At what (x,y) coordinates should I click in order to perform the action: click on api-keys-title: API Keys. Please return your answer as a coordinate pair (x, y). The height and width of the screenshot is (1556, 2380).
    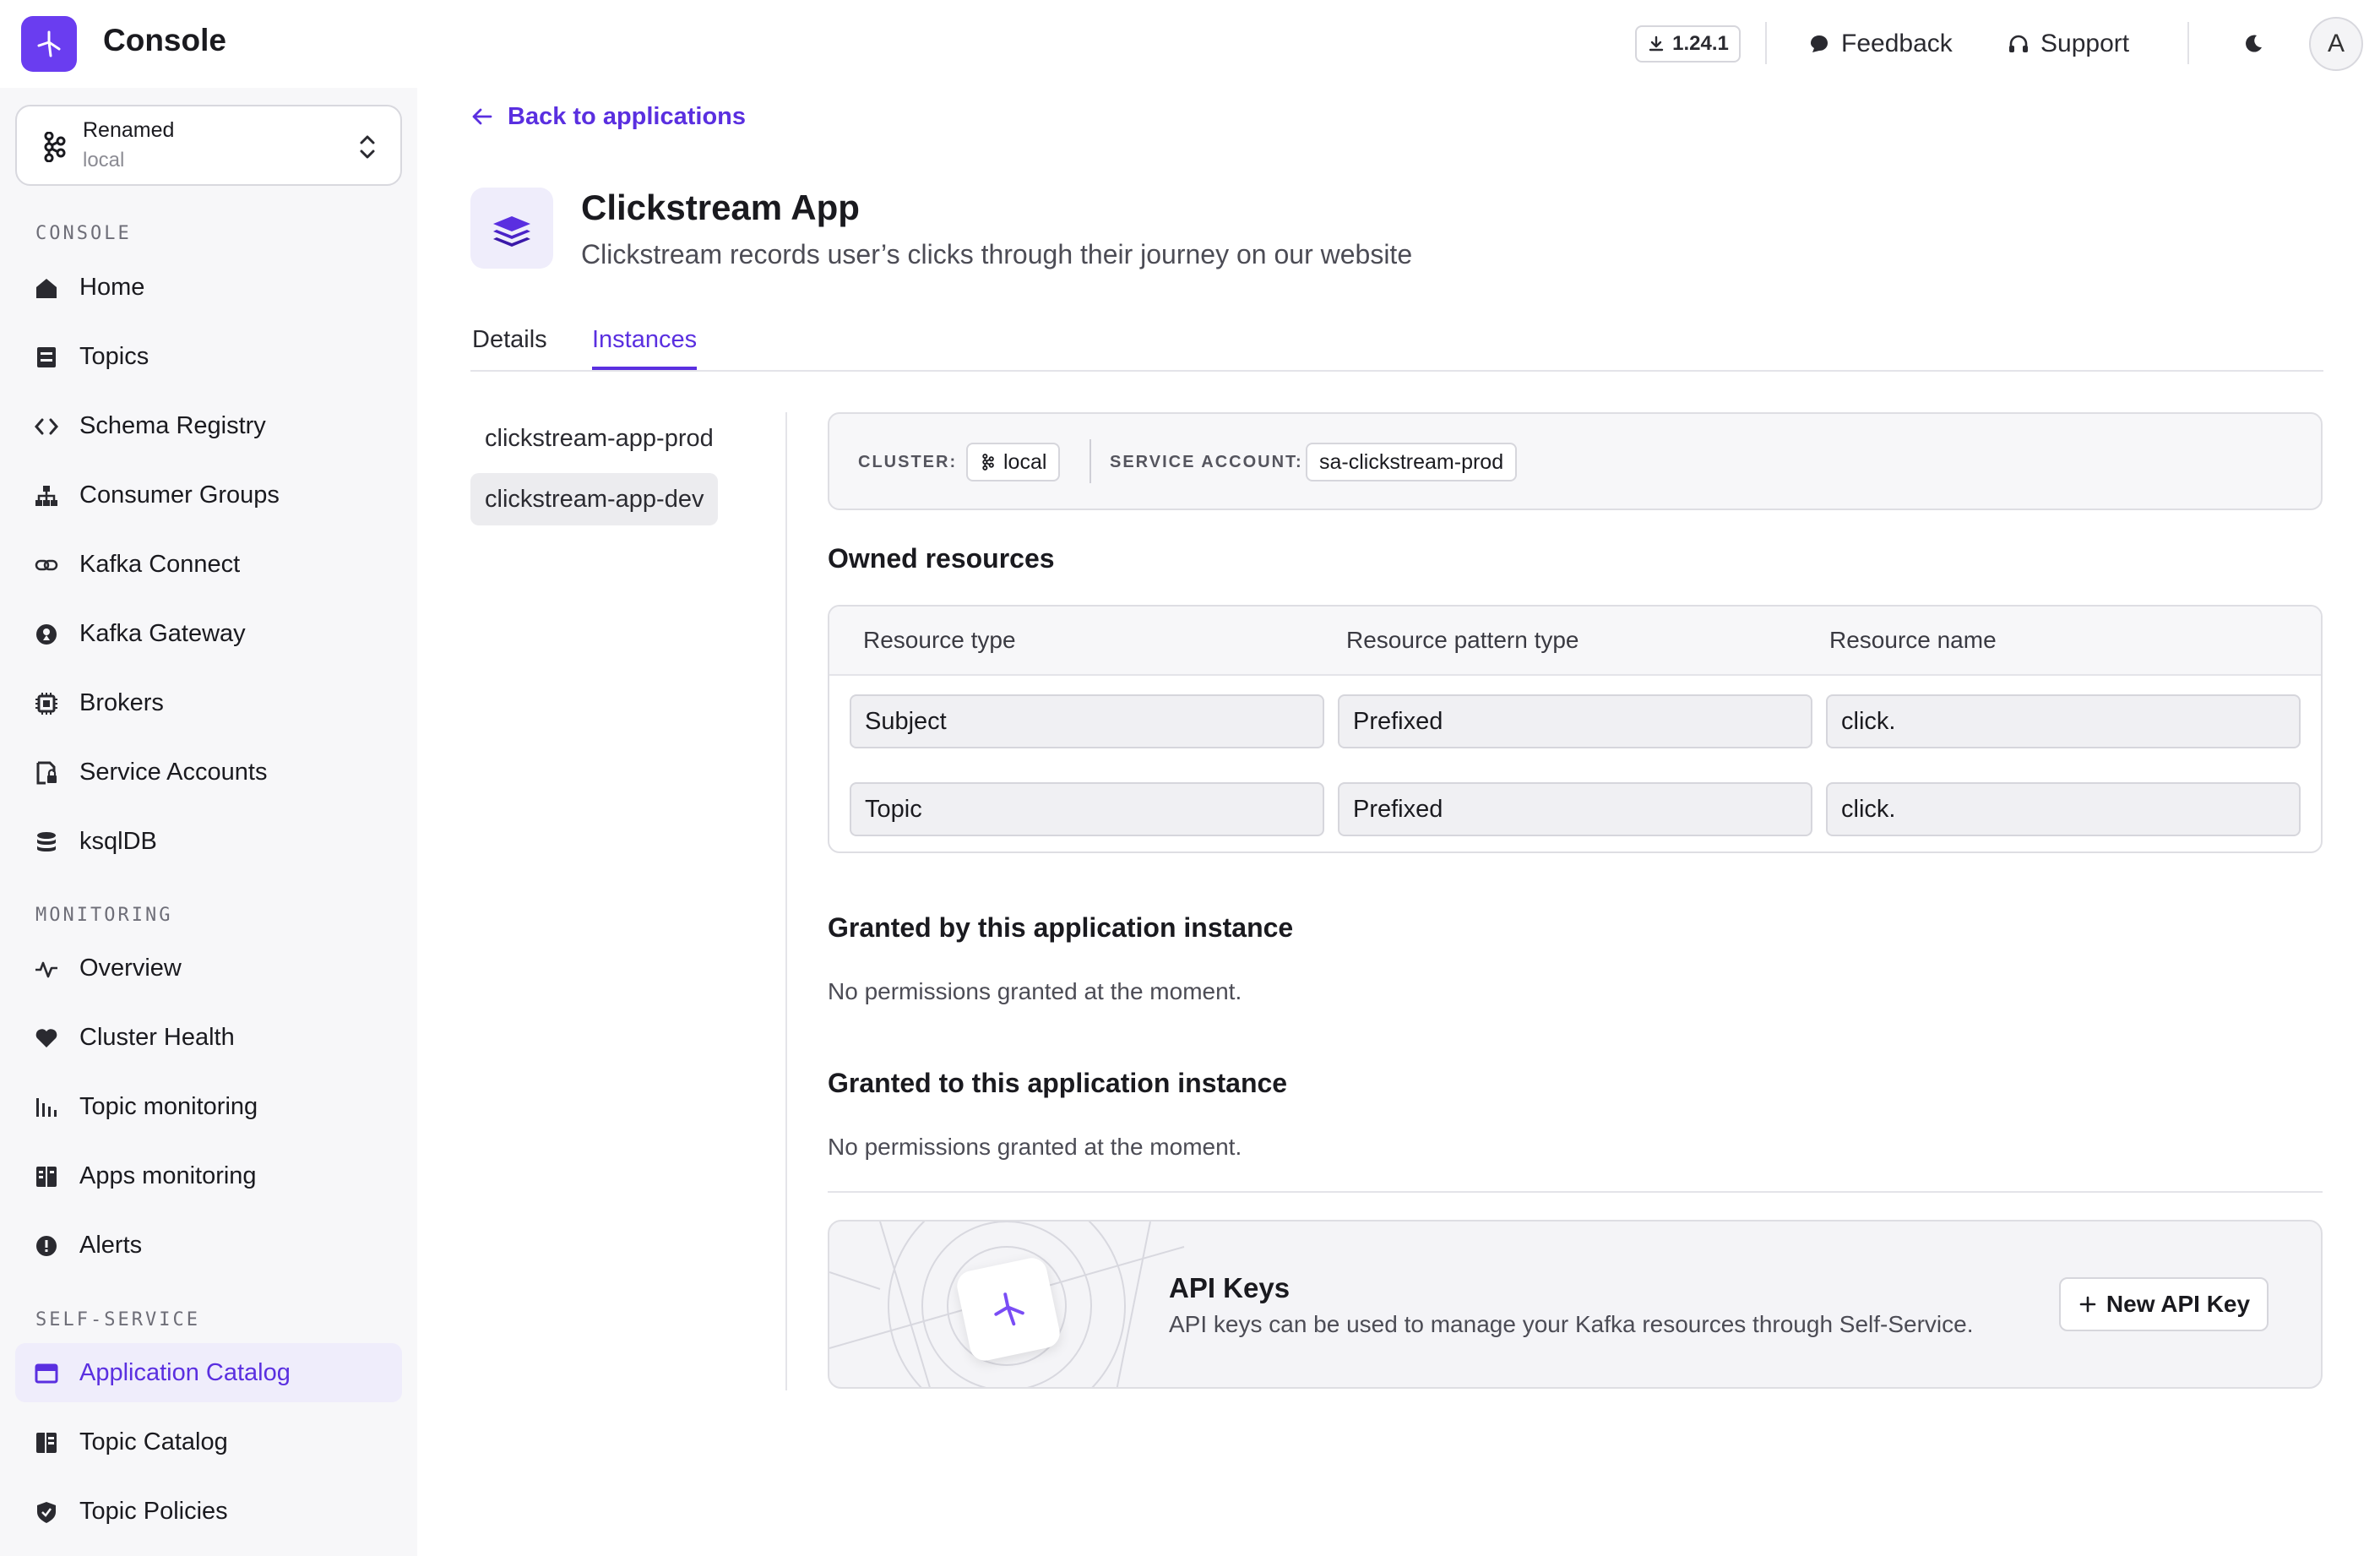
    Looking at the image, I should click on (1230, 1288).